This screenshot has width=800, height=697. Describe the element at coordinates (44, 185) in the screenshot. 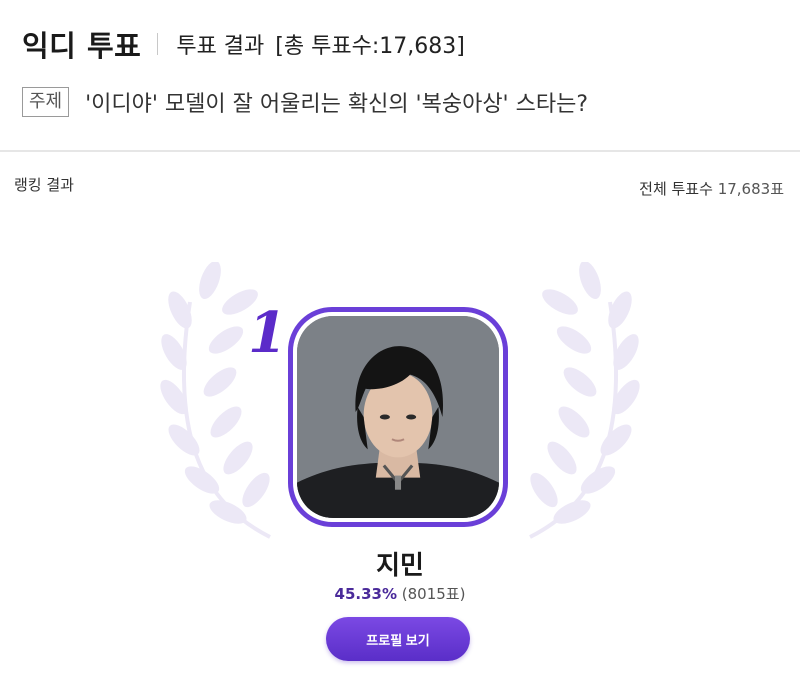

I see `ranking-label: 랭킹 결과` at that location.